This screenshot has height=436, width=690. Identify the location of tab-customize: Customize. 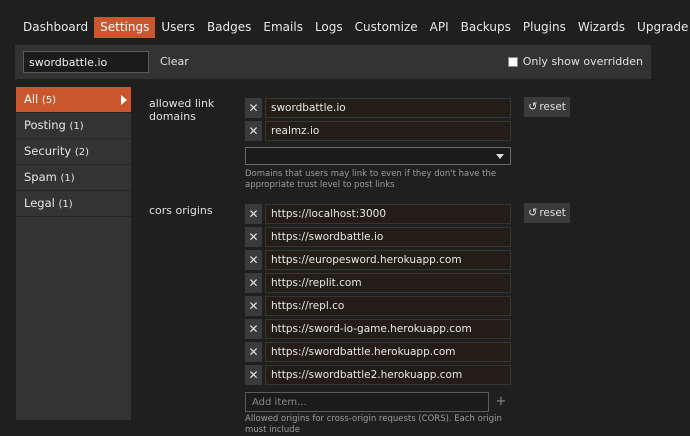
(386, 27).